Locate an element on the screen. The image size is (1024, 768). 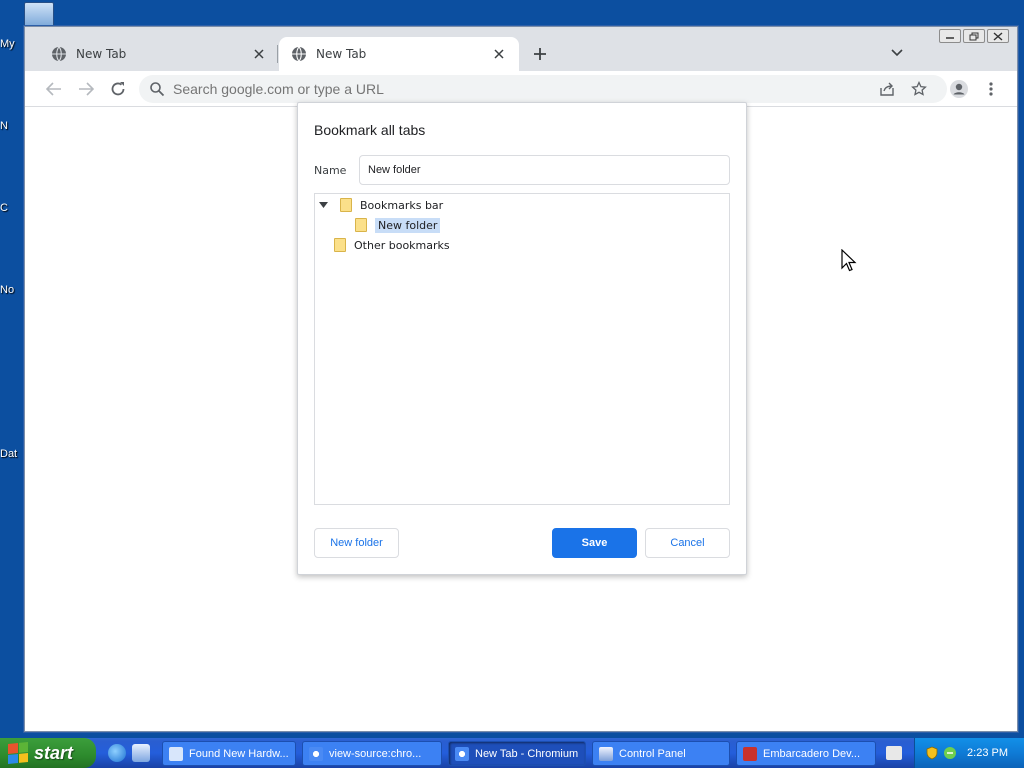
task-label: New Tab - Chromium is located at coordinates (527, 753).